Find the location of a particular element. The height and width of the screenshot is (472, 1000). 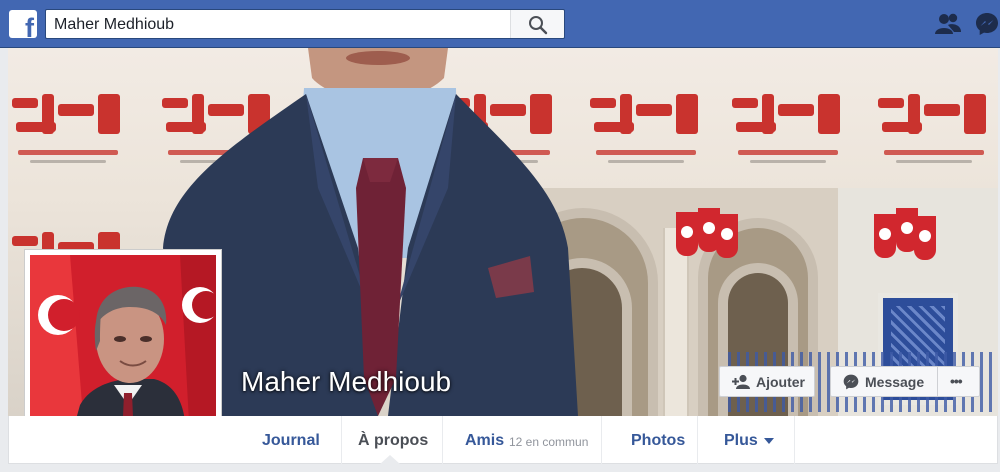

tab-photos-label: Photos is located at coordinates (658, 440).